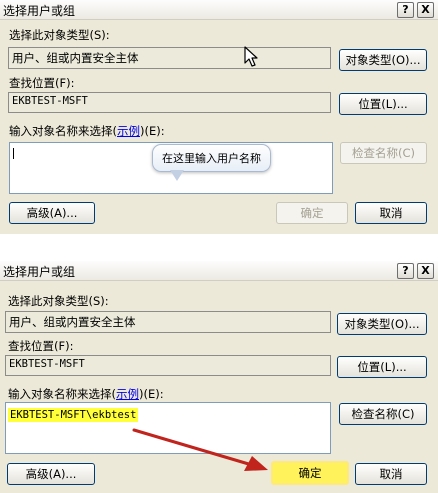 The width and height of the screenshot is (438, 493). Describe the element at coordinates (177, 175) in the screenshot. I see `tooltip-tail` at that location.